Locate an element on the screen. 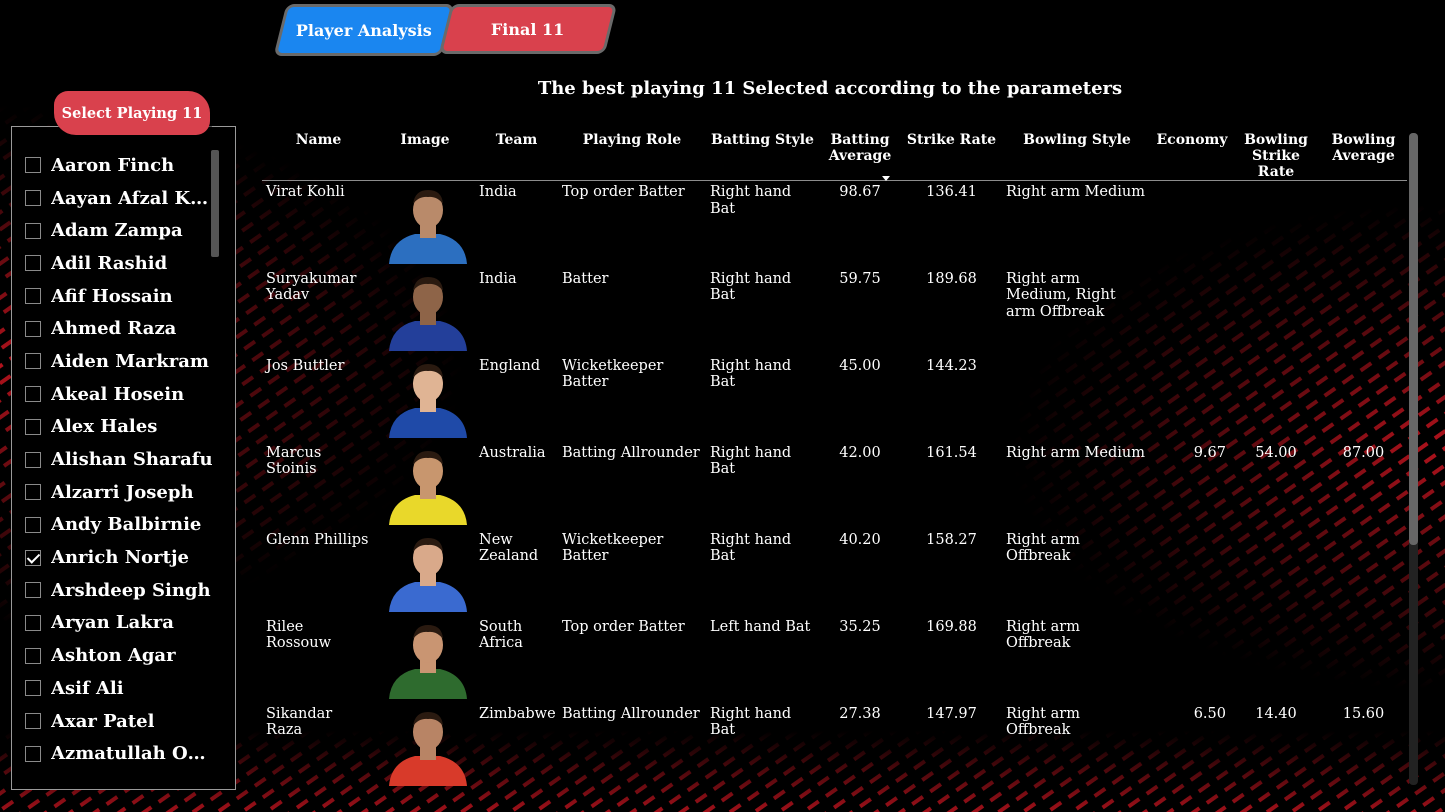 The height and width of the screenshot is (812, 1445). slicer-item: Azmatullah Omarzai is located at coordinates (122, 753).